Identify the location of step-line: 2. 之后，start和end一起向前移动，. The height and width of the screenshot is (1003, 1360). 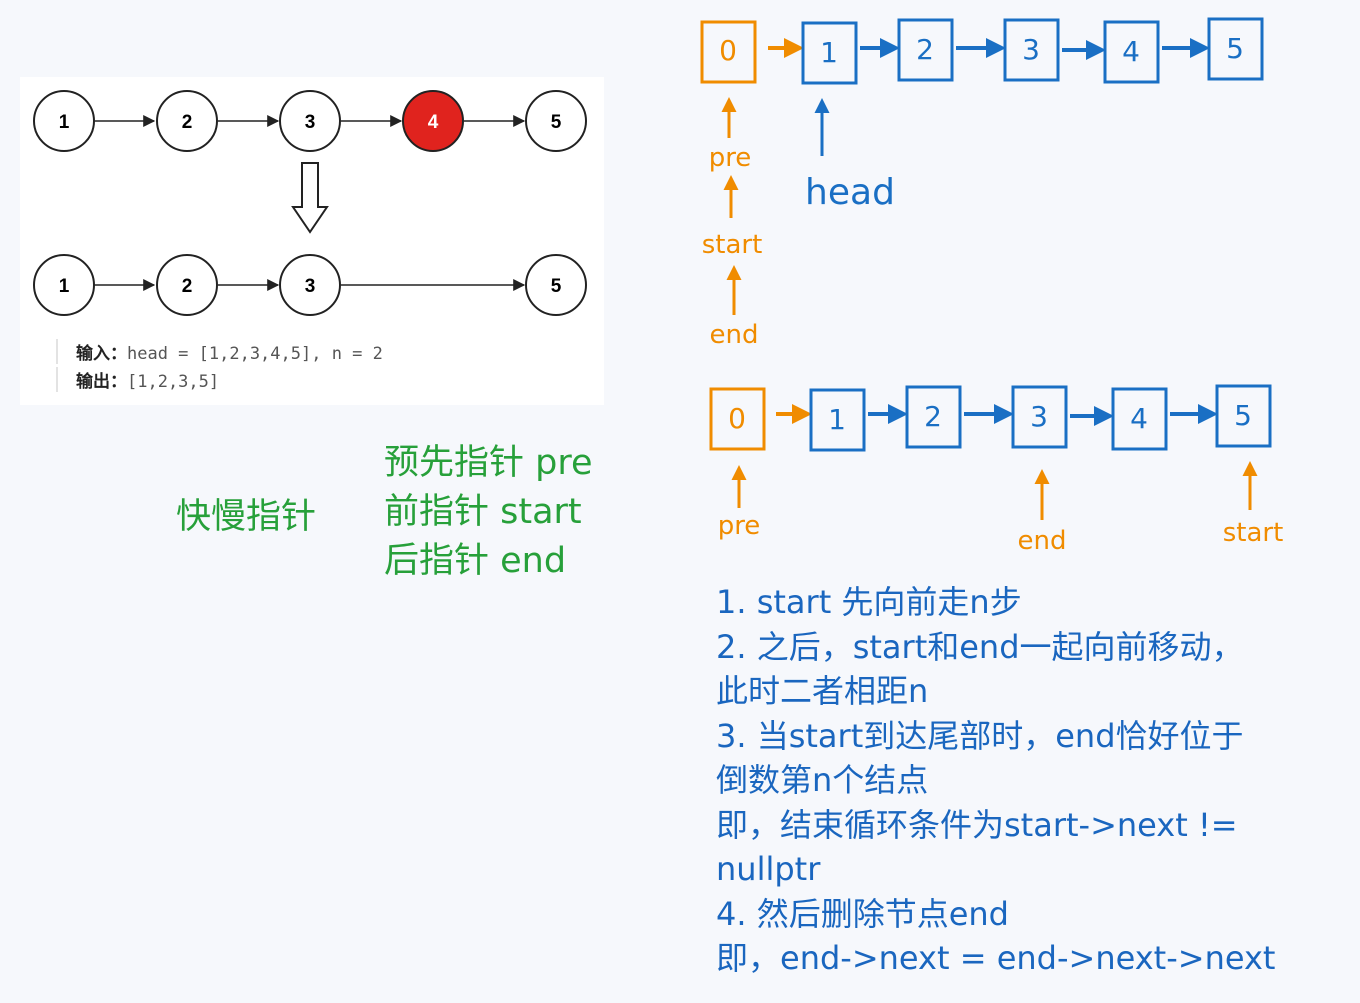
(980, 646).